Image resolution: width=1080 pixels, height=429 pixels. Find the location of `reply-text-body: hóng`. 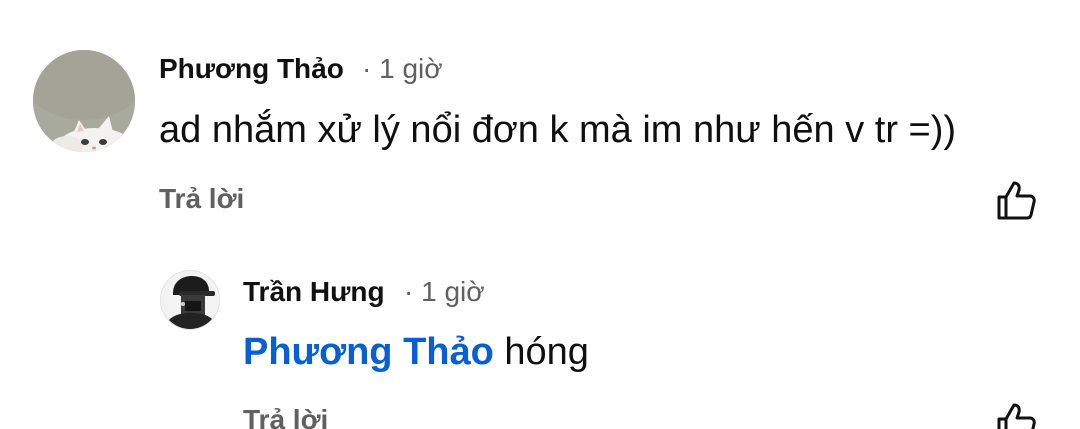

reply-text-body: hóng is located at coordinates (541, 352).